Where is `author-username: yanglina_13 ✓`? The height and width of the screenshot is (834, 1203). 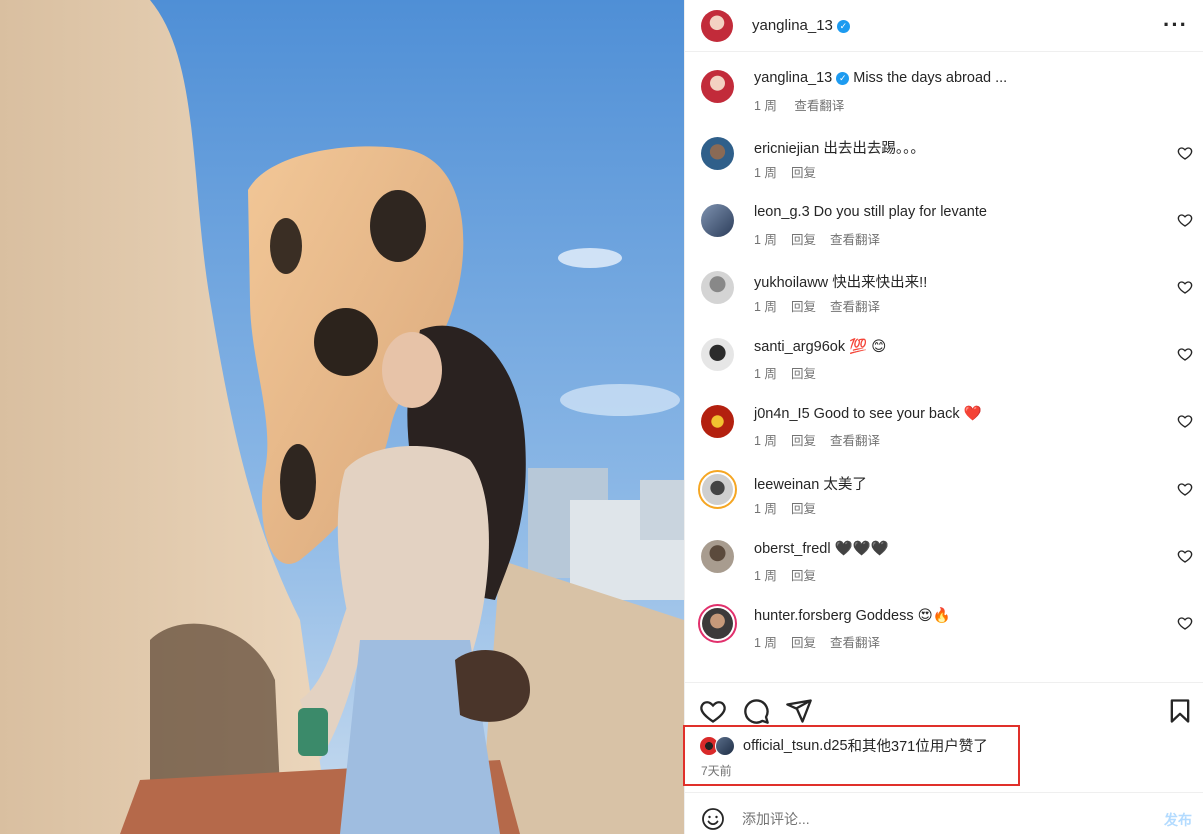
author-username: yanglina_13 ✓ is located at coordinates (801, 25).